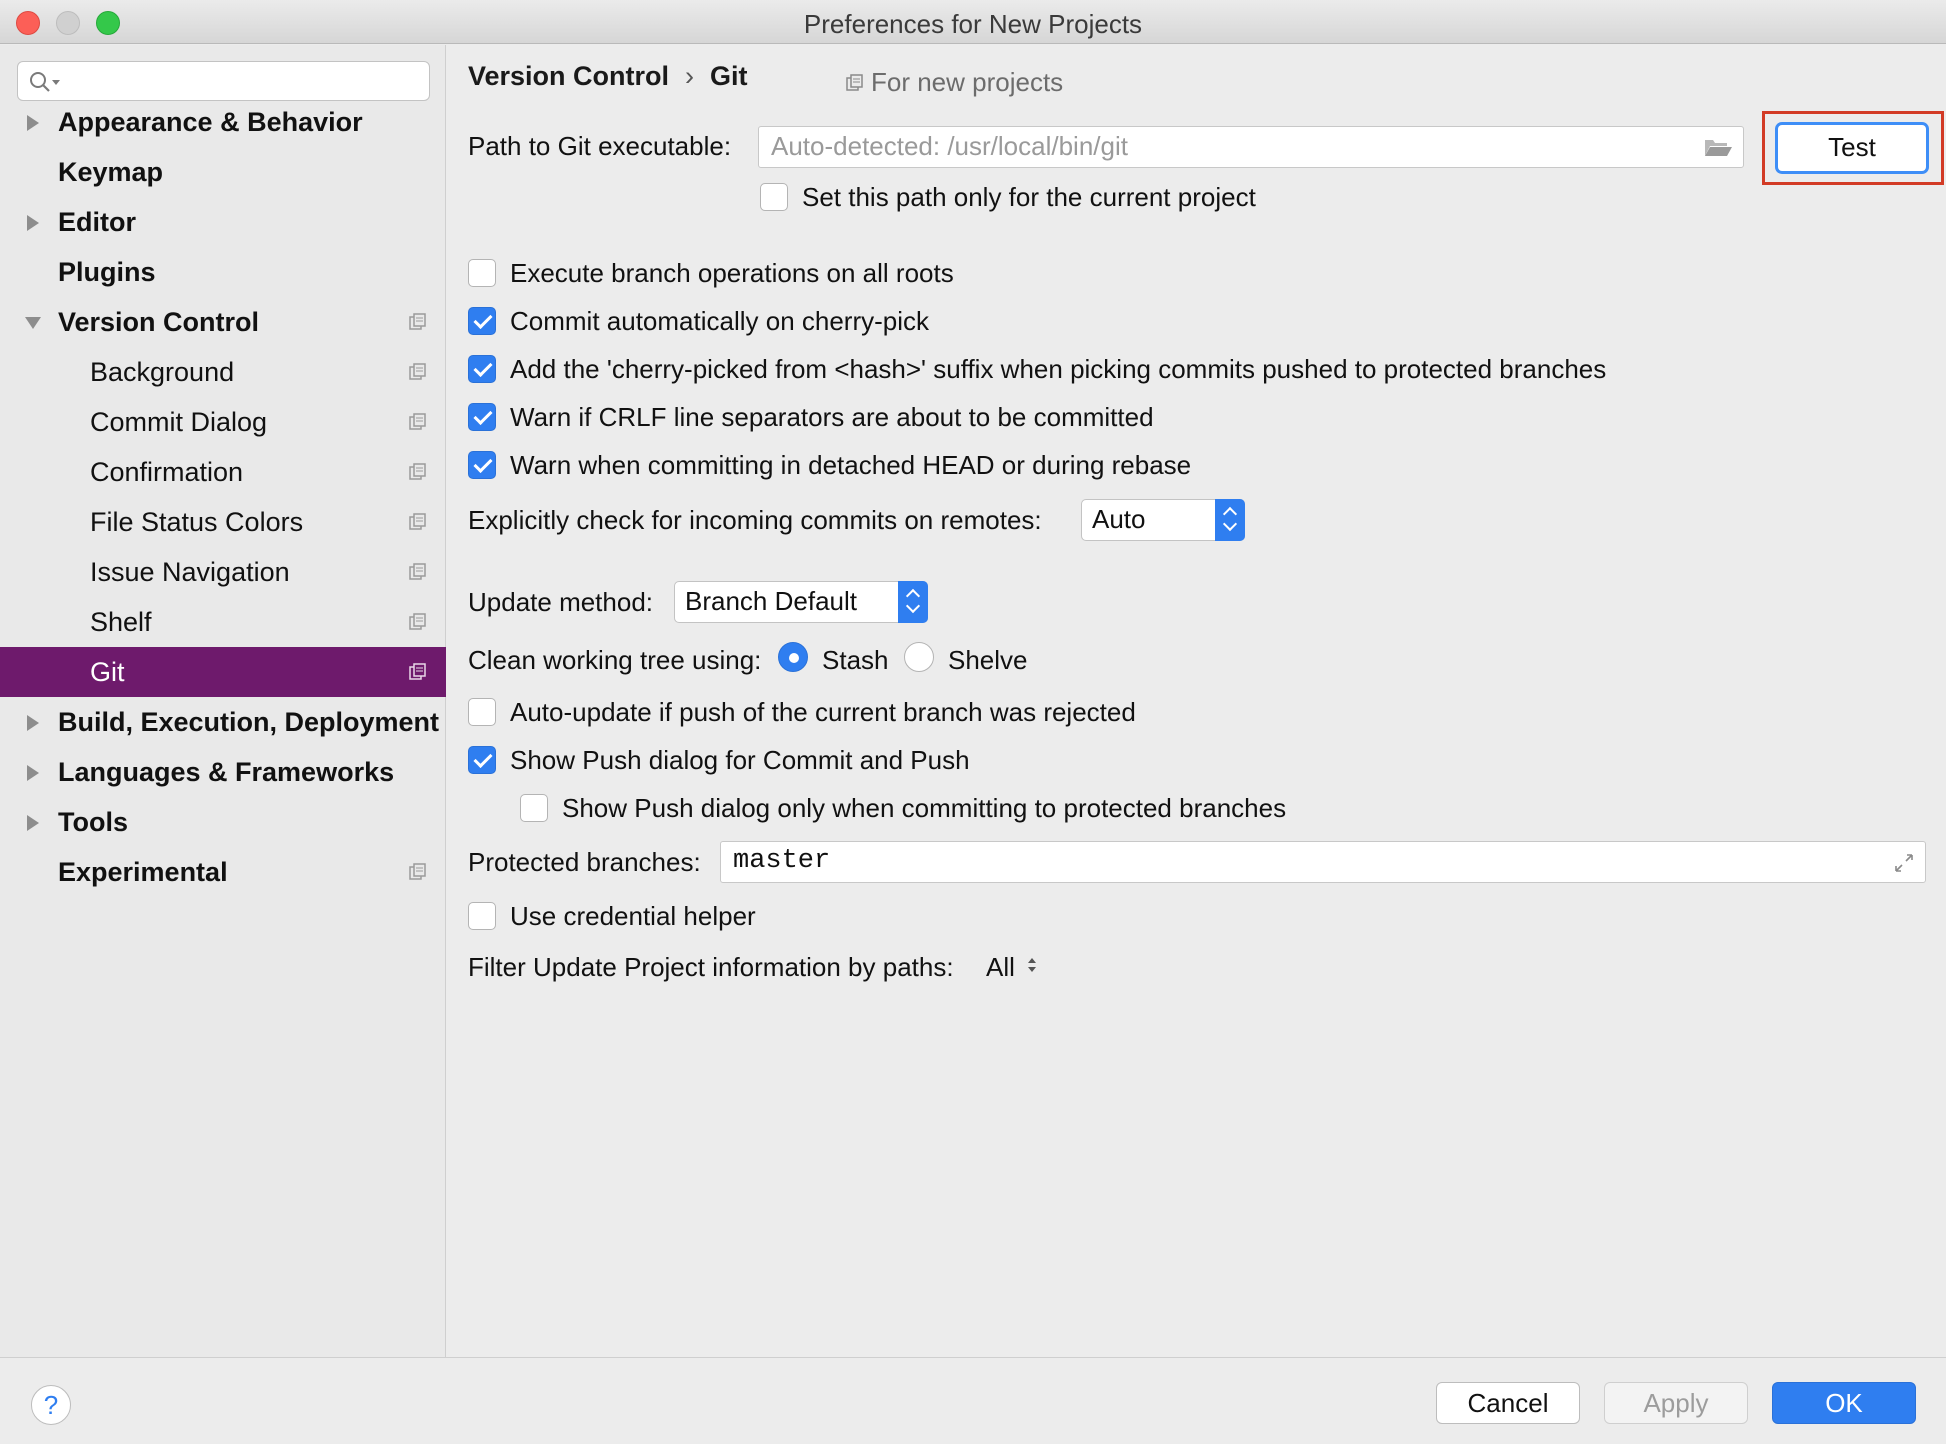 This screenshot has height=1444, width=1946. What do you see at coordinates (1676, 1403) in the screenshot?
I see `apply-button: Apply` at bounding box center [1676, 1403].